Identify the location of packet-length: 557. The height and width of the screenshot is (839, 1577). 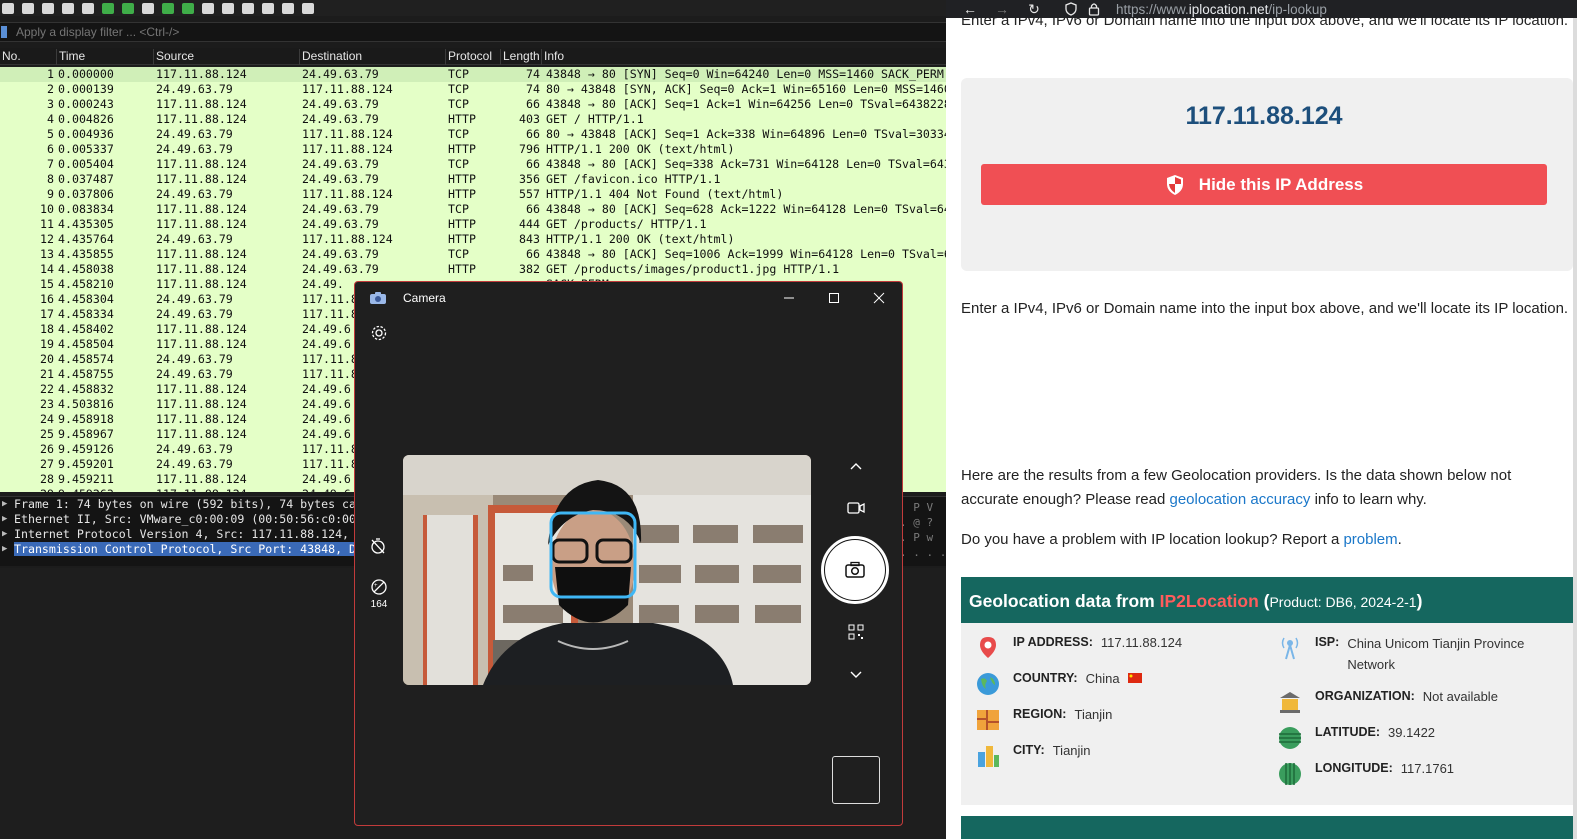
(529, 194).